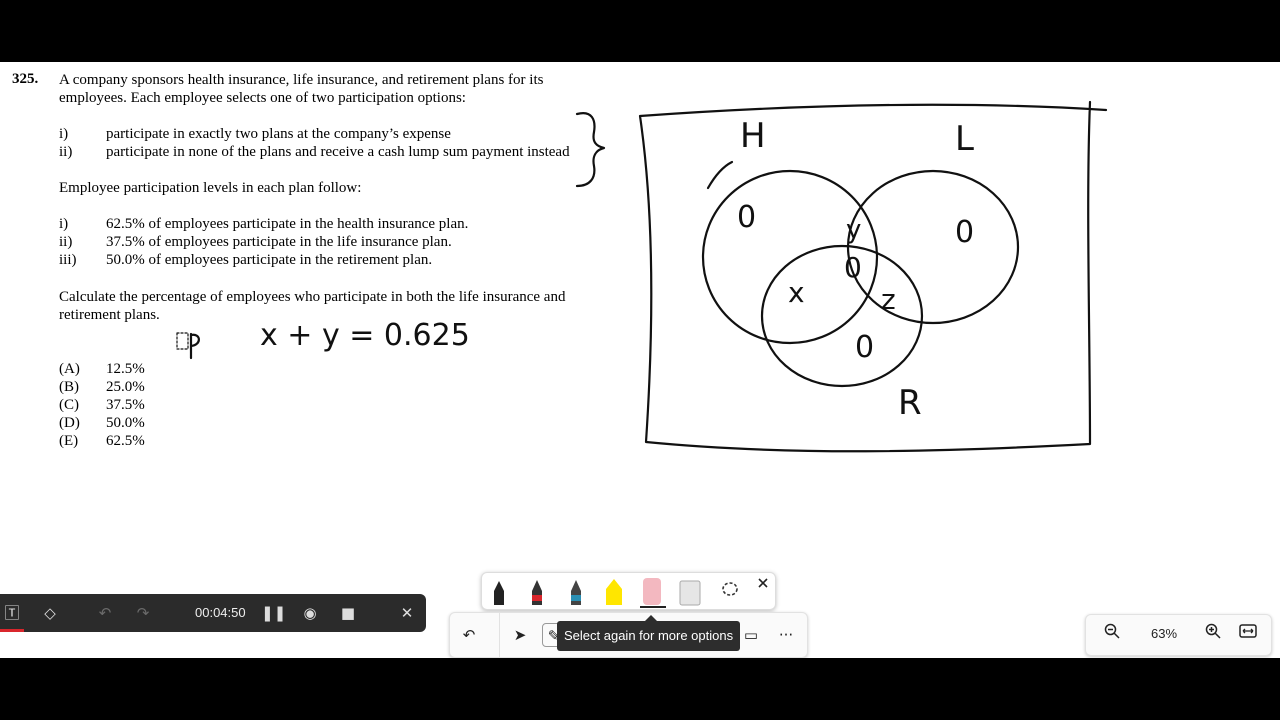 Image resolution: width=1280 pixels, height=720 pixels. What do you see at coordinates (105, 613) in the screenshot?
I see `undo-icon: ↶` at bounding box center [105, 613].